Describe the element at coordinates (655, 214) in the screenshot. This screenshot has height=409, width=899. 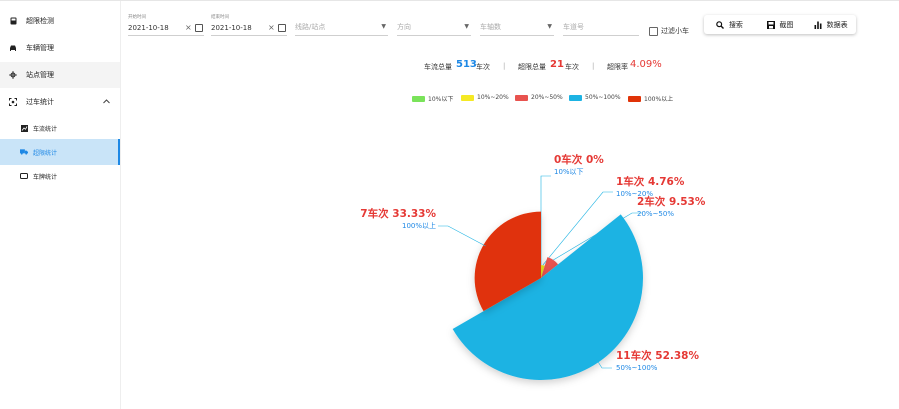
I see `slice-category-label-2: 20%~50%` at that location.